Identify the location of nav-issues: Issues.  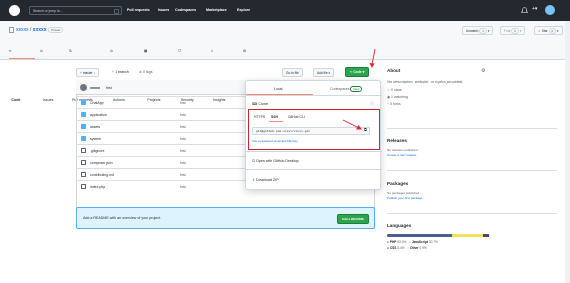
(163, 10).